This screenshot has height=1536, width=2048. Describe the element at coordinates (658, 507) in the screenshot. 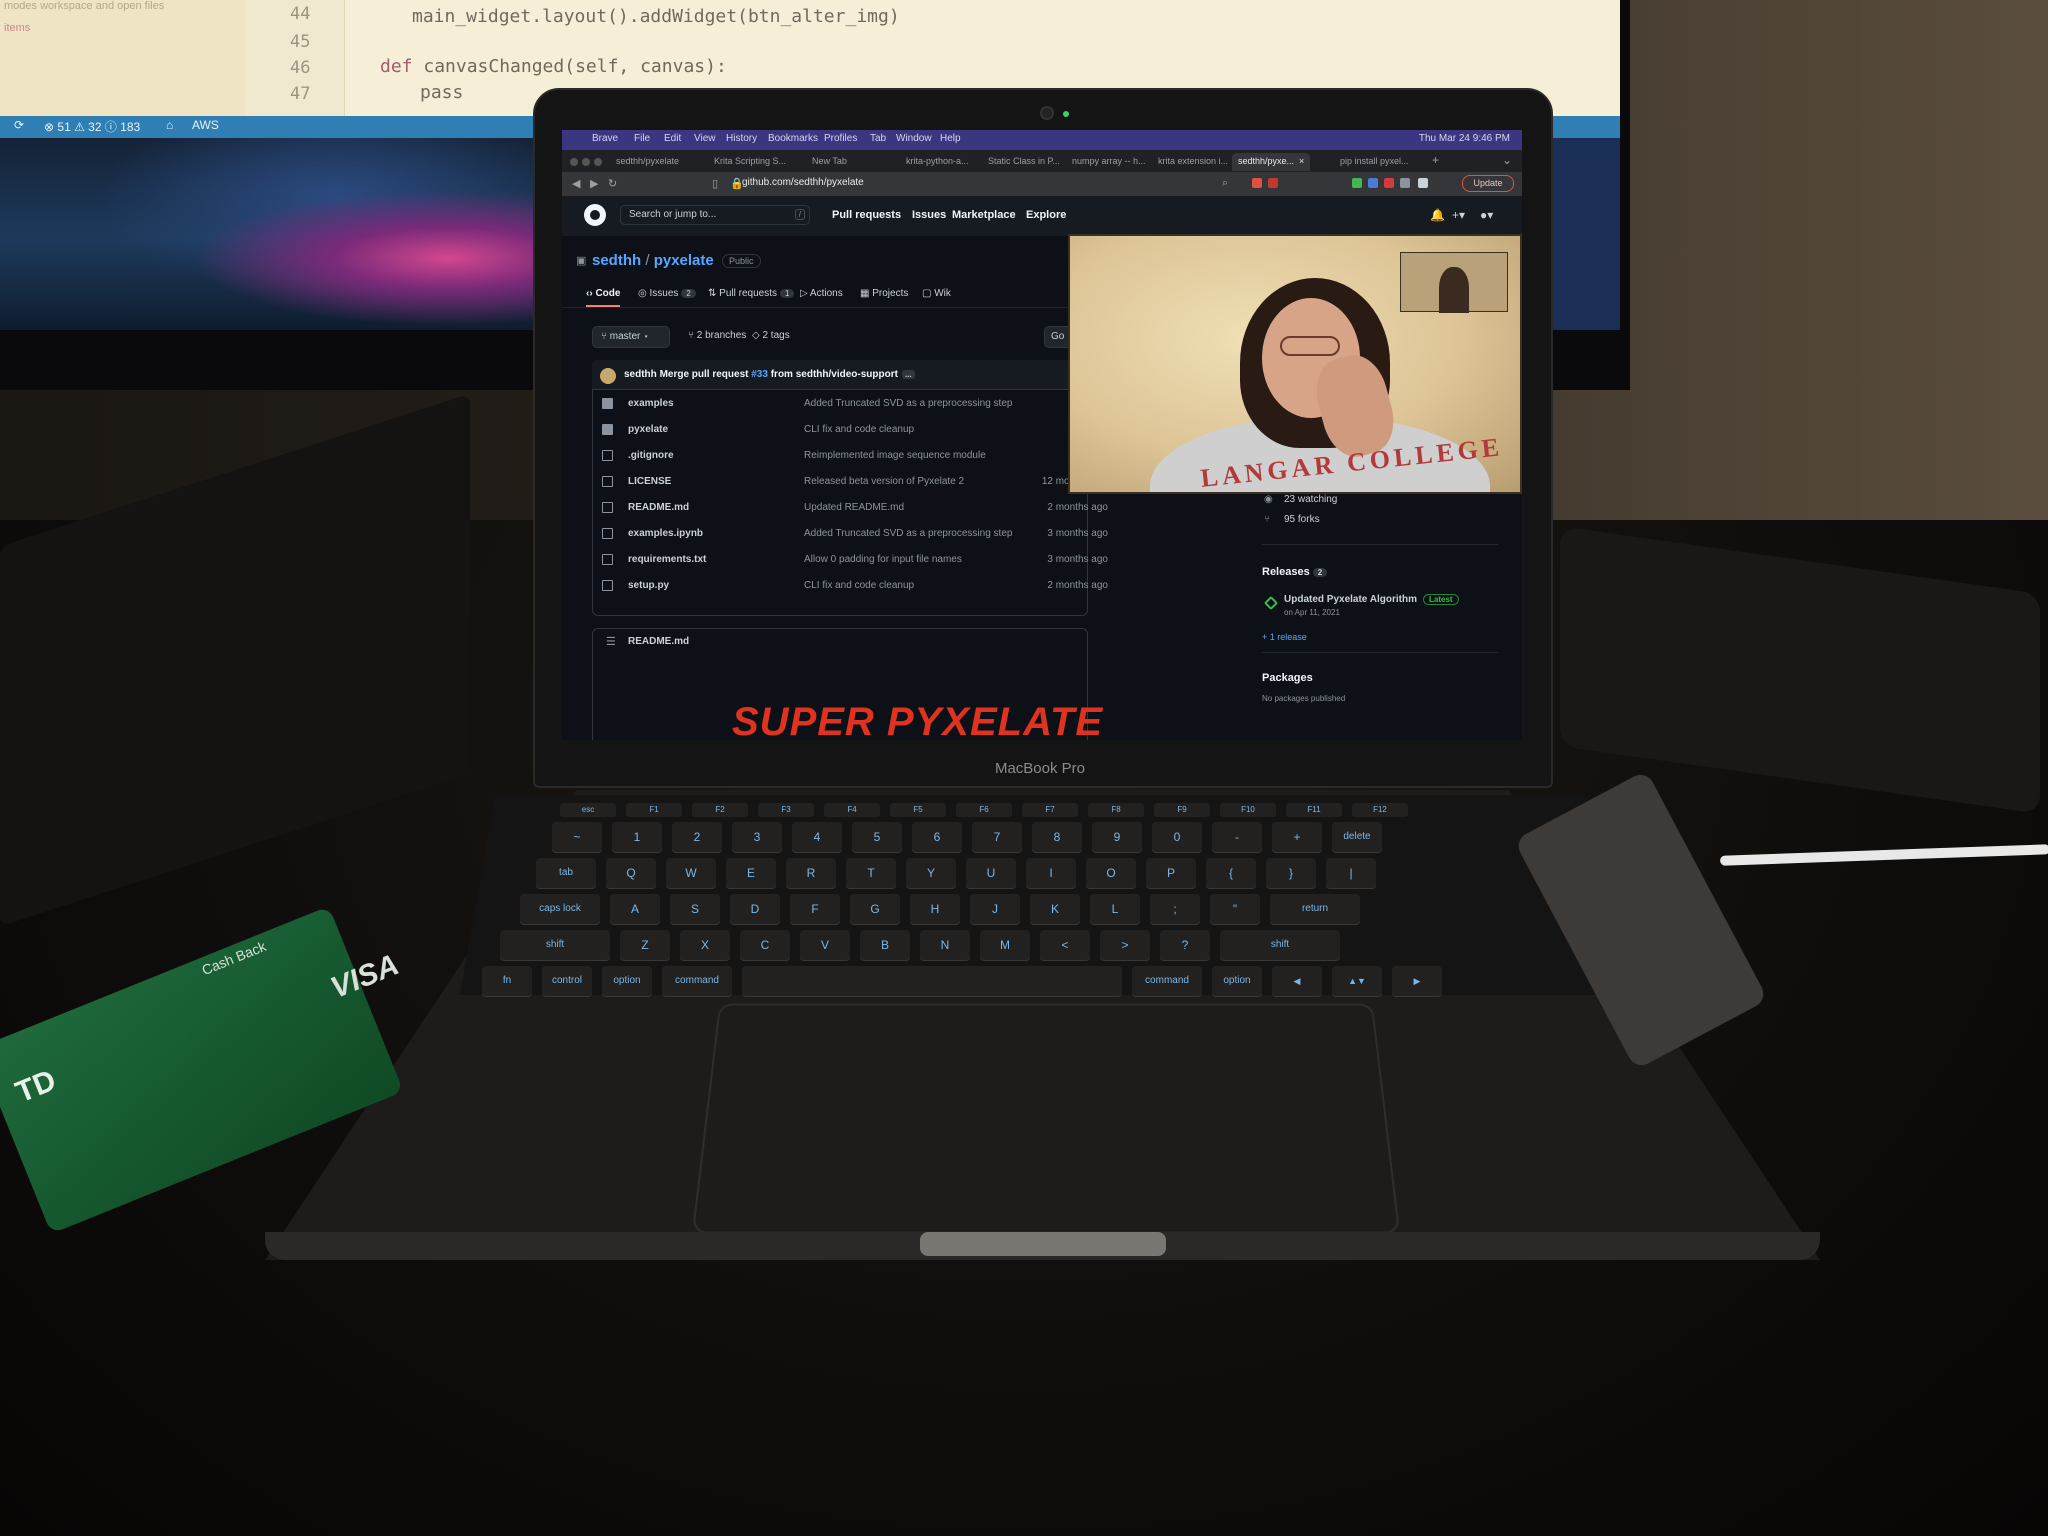

I see `file-name: README.md` at that location.